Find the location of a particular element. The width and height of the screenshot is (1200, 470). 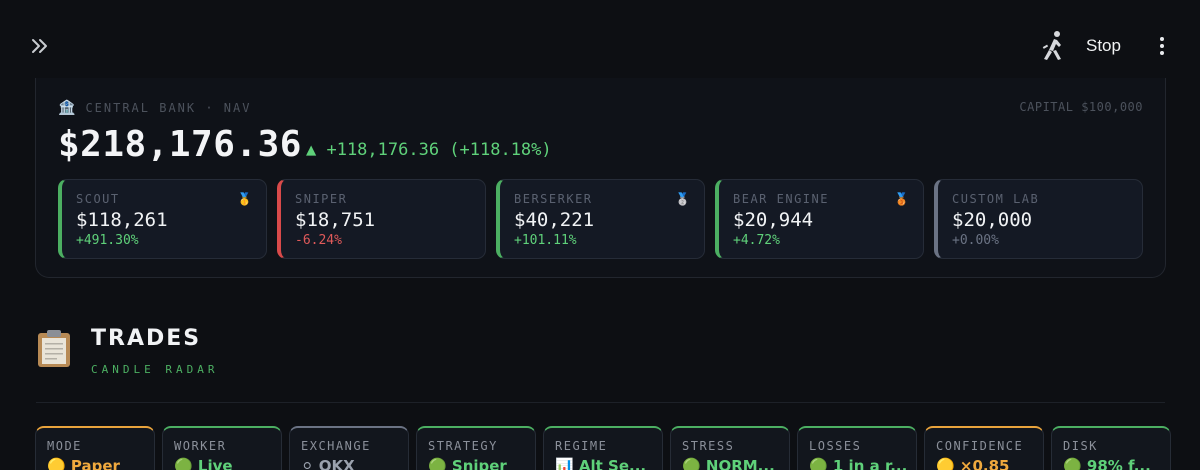

status-label: DISK is located at coordinates (1080, 446).